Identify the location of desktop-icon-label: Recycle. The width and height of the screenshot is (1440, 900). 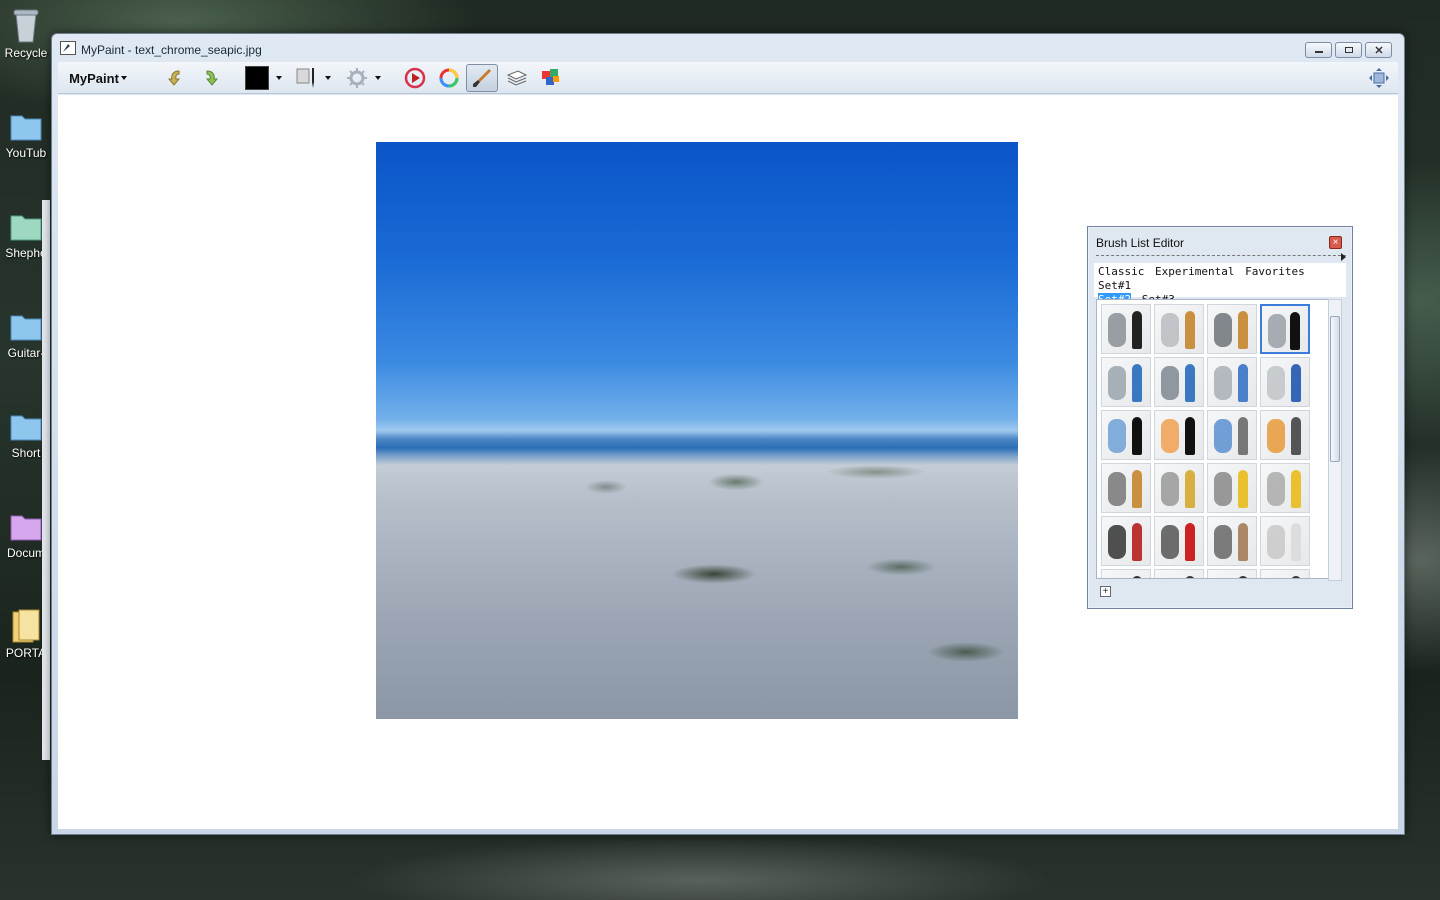
(26, 53).